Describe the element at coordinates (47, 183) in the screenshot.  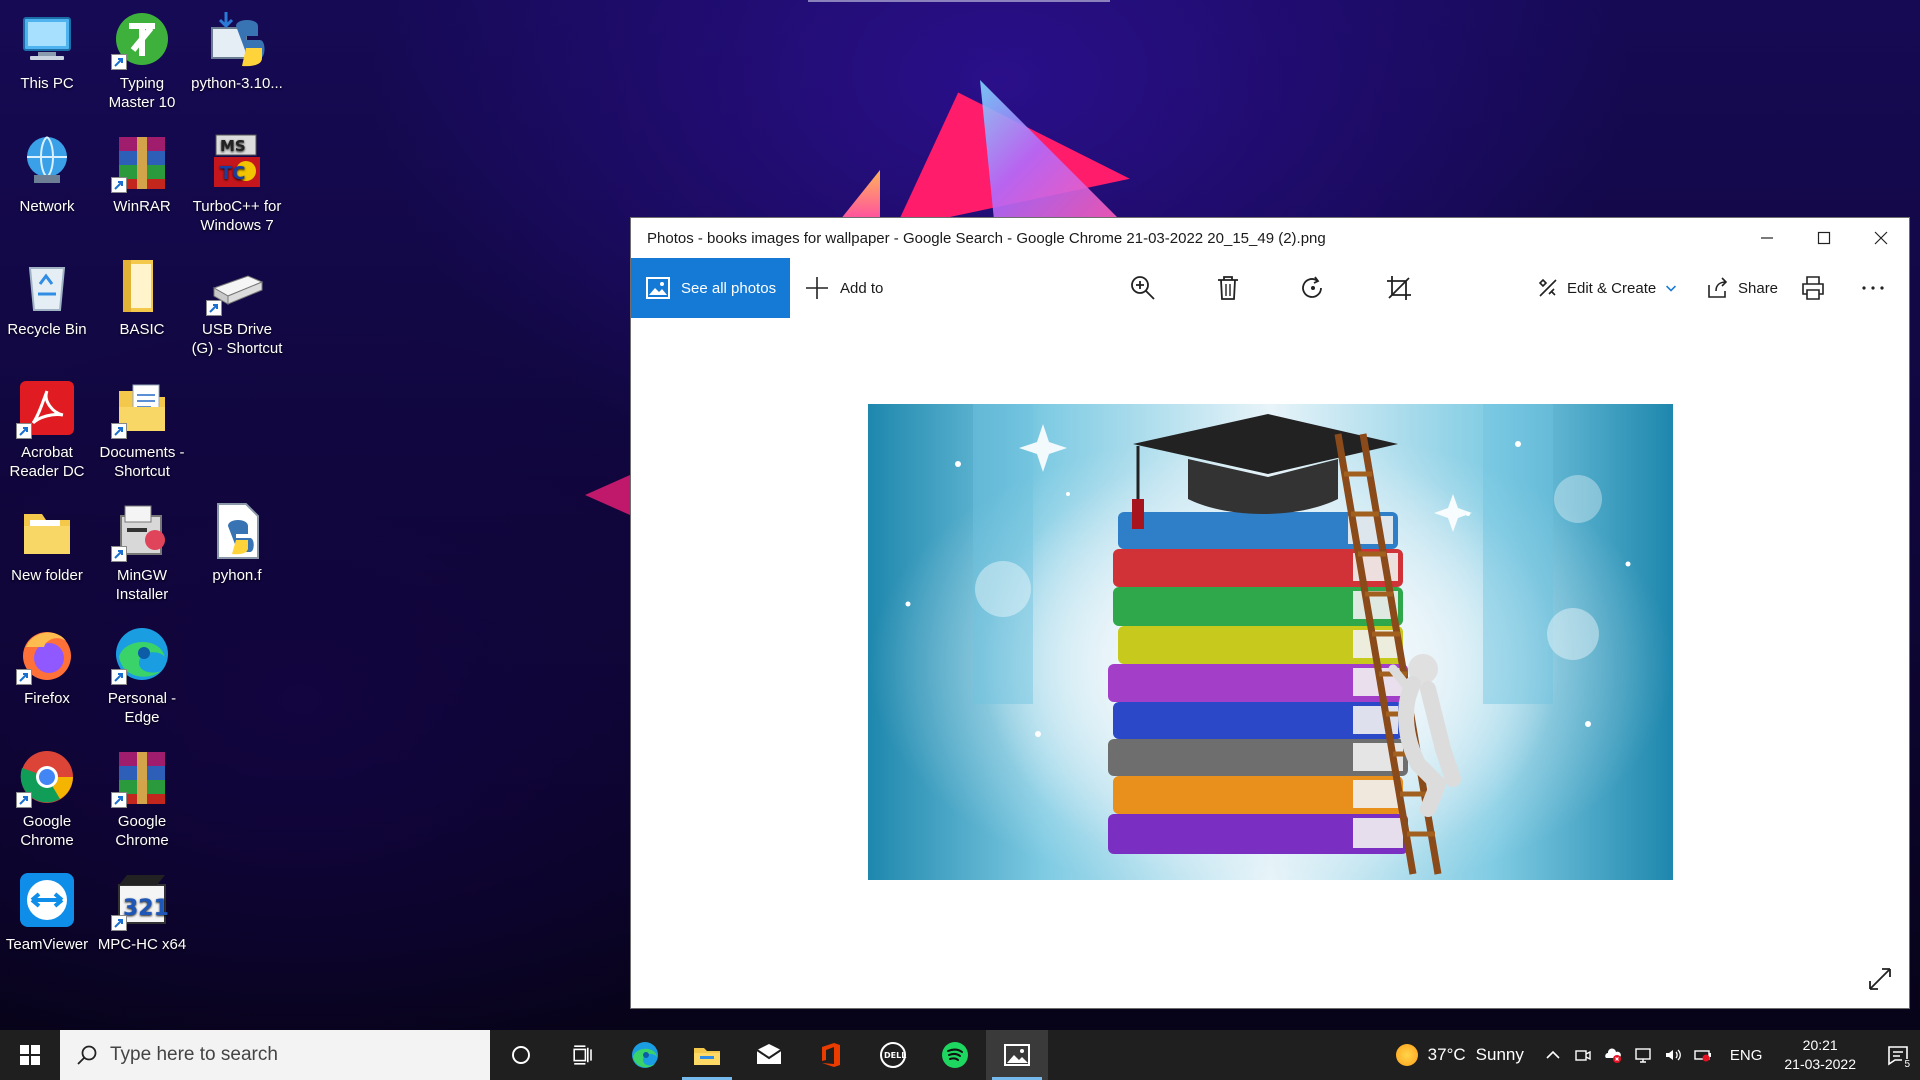
I see `desktop-icon-network: Network` at that location.